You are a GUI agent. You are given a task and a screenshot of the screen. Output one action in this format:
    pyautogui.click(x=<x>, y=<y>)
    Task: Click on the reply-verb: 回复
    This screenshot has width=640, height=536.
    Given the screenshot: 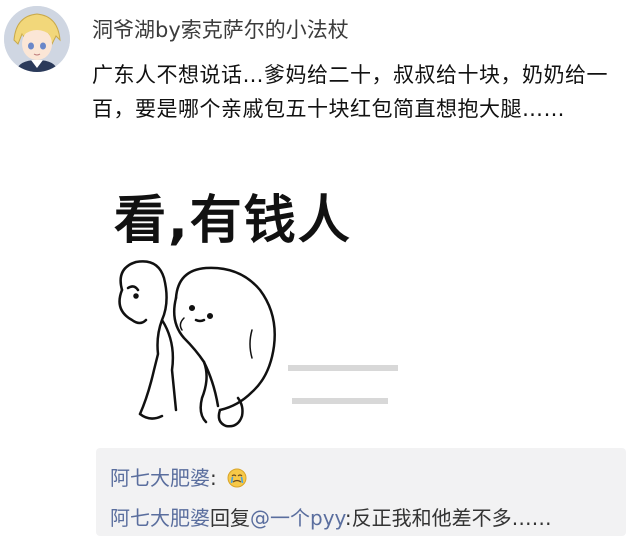 What is the action you would take?
    pyautogui.click(x=230, y=518)
    